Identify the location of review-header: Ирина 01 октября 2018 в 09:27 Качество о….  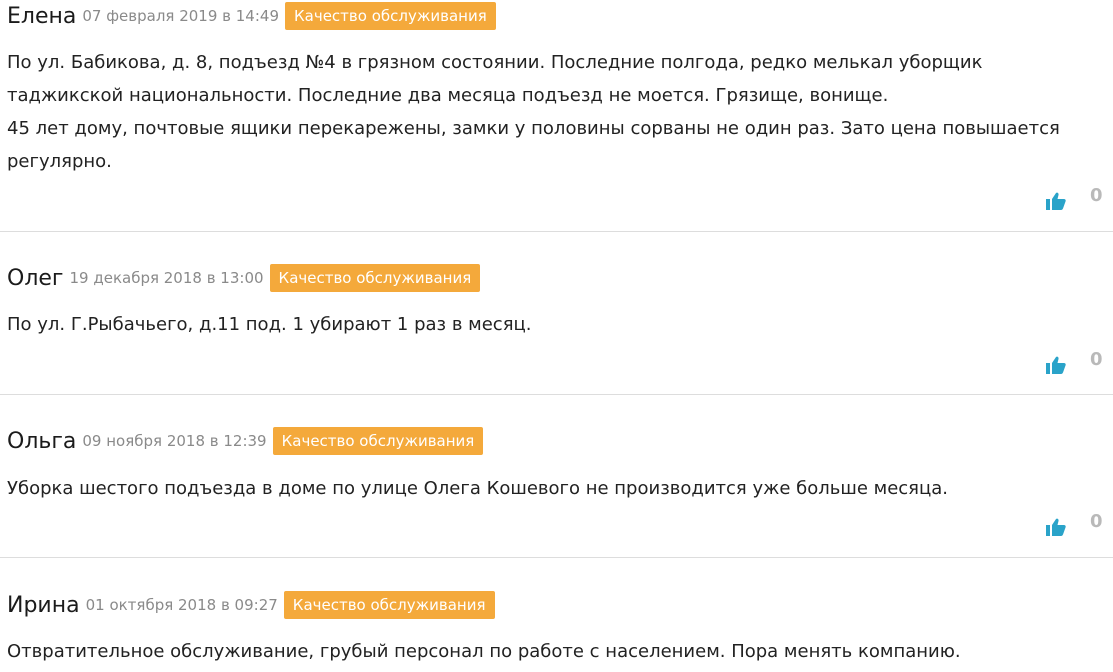
(251, 605).